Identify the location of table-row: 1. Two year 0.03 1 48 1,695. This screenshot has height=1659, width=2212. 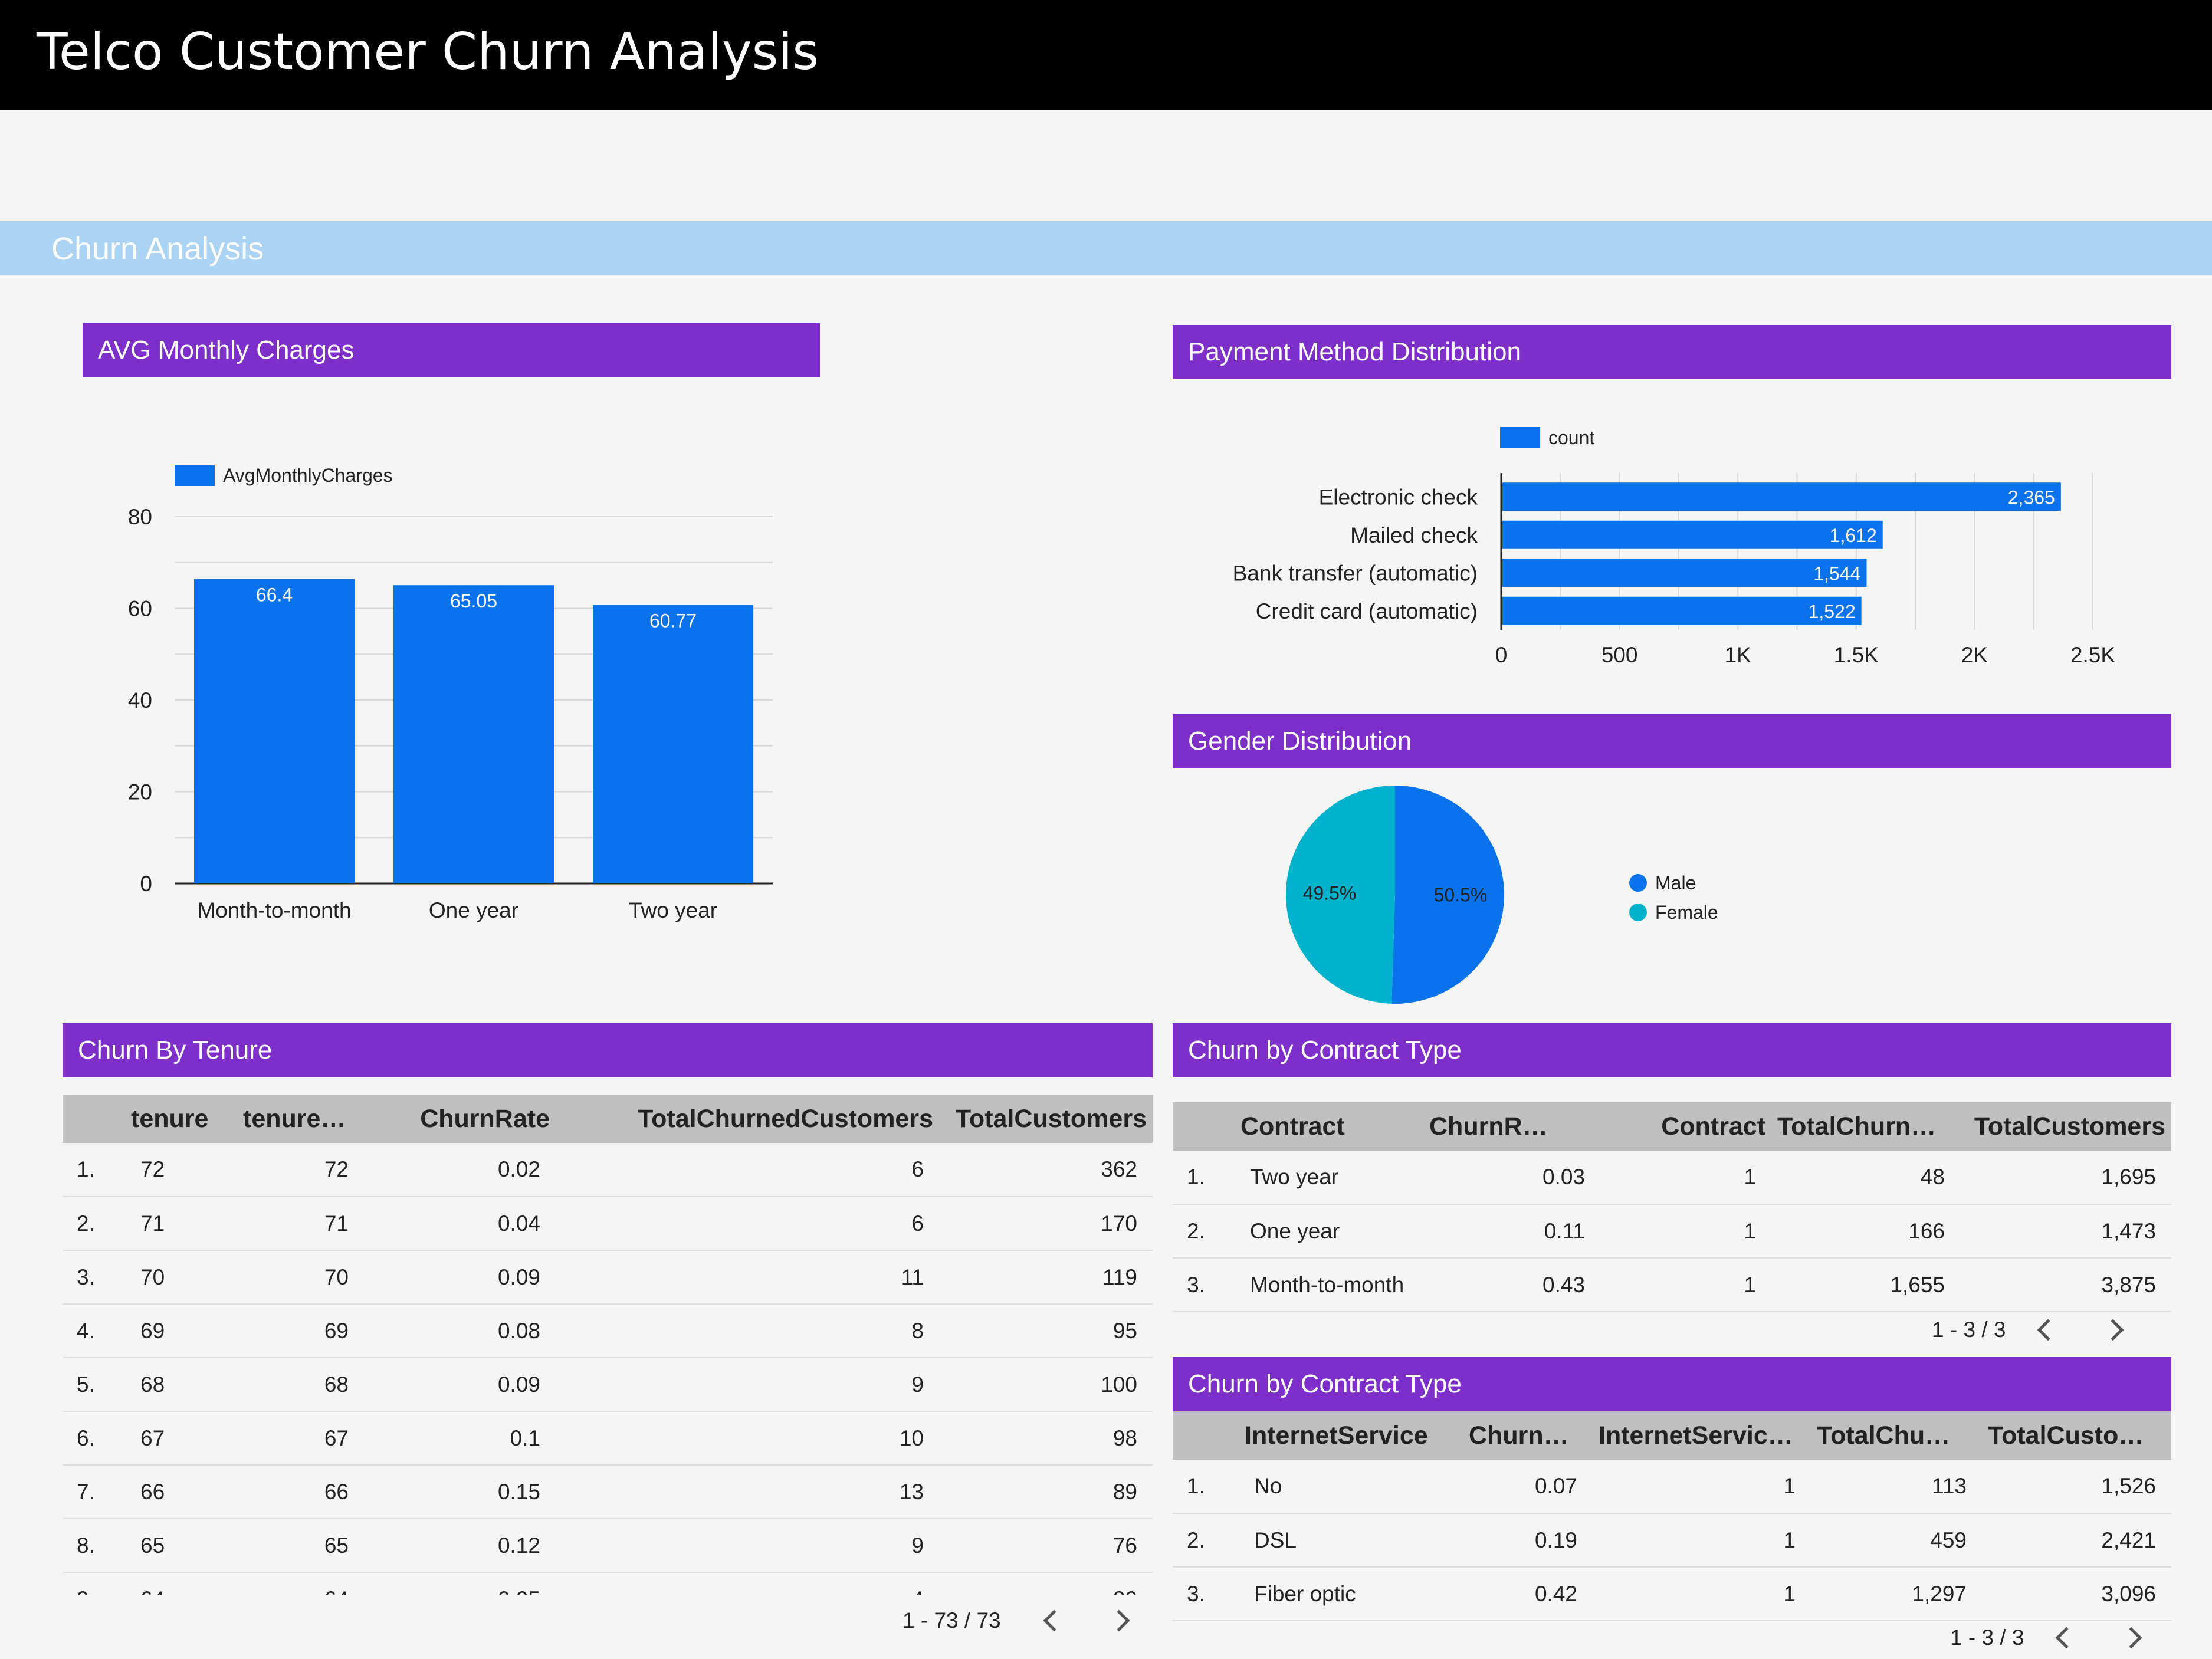
(1672, 1178).